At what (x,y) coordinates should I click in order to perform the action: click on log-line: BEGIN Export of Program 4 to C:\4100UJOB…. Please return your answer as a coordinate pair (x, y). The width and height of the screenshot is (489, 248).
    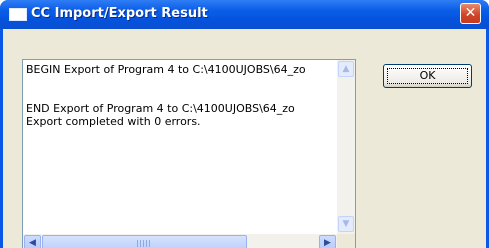
    Looking at the image, I should click on (166, 69).